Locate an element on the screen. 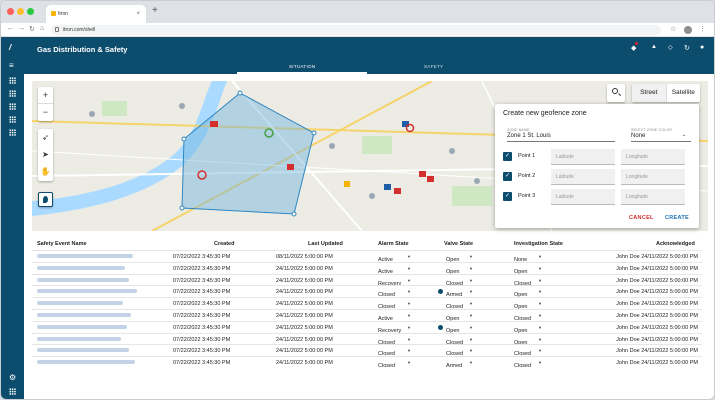 This screenshot has width=715, height=400. address-bar: itron.com/shell is located at coordinates (356, 30).